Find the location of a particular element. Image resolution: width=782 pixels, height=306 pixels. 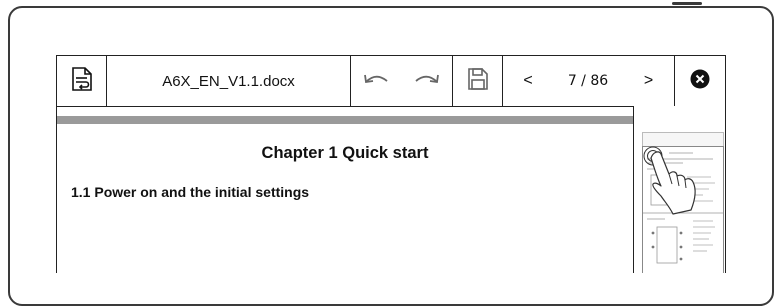

document-title: A6X_EN_V1.1.docx is located at coordinates (228, 81).